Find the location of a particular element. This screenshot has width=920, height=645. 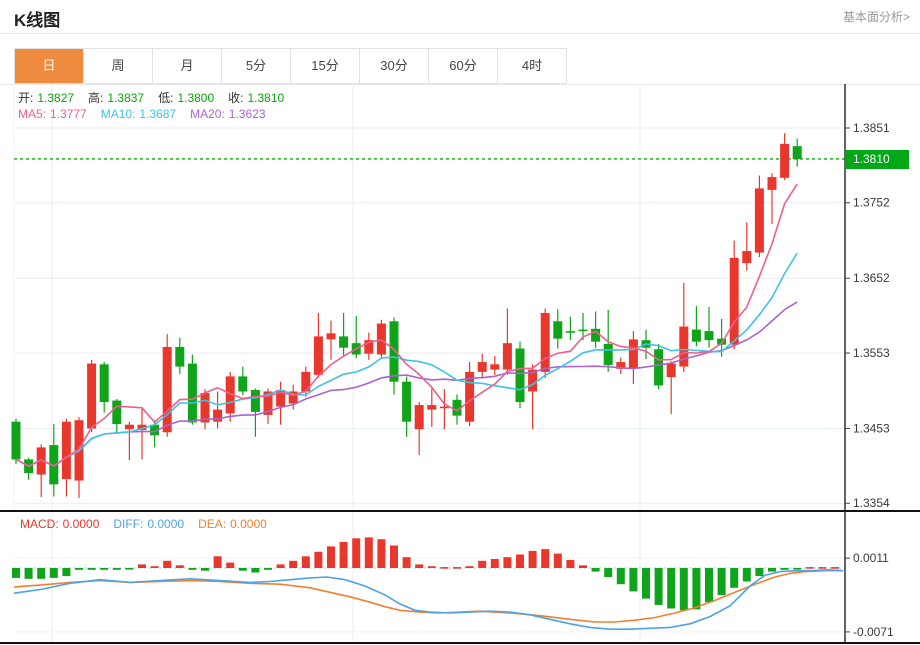

price-axis-label: 1.3752 is located at coordinates (871, 203).